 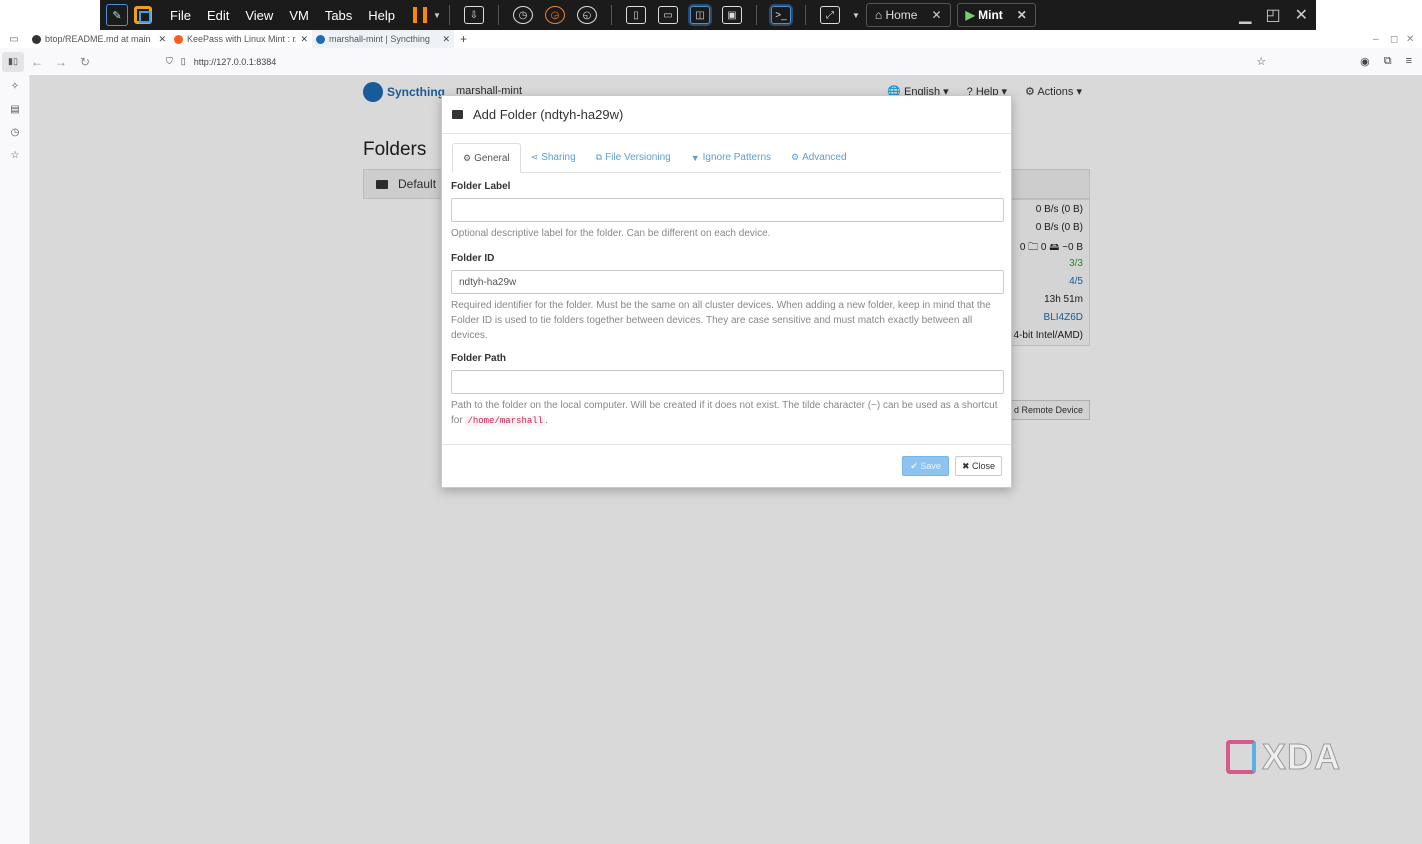 What do you see at coordinates (635, 15) in the screenshot?
I see `library-view-icon: ▯` at bounding box center [635, 15].